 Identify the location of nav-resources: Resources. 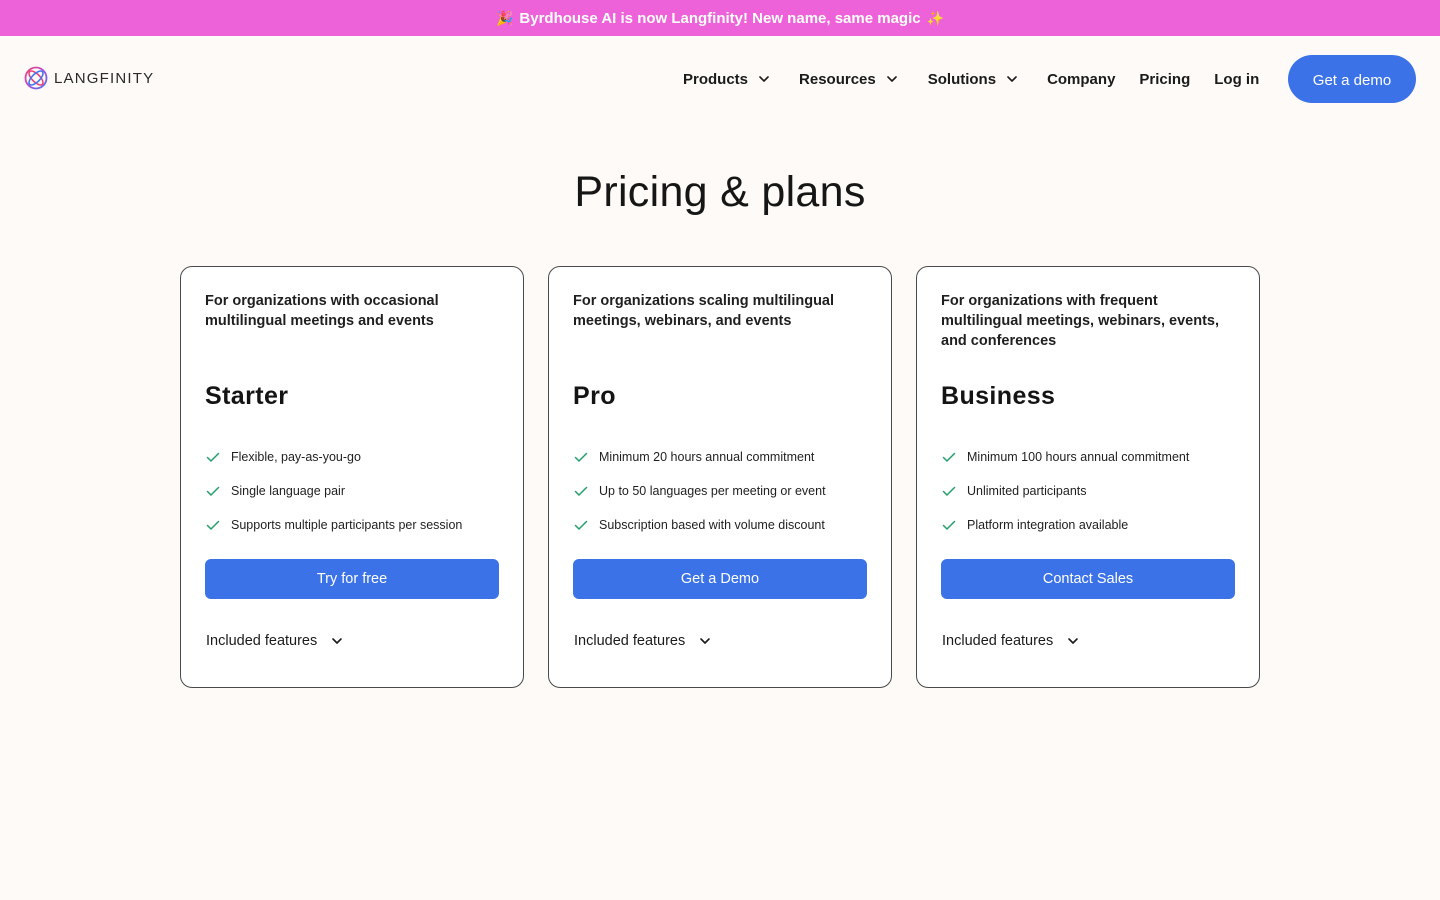
(848, 79).